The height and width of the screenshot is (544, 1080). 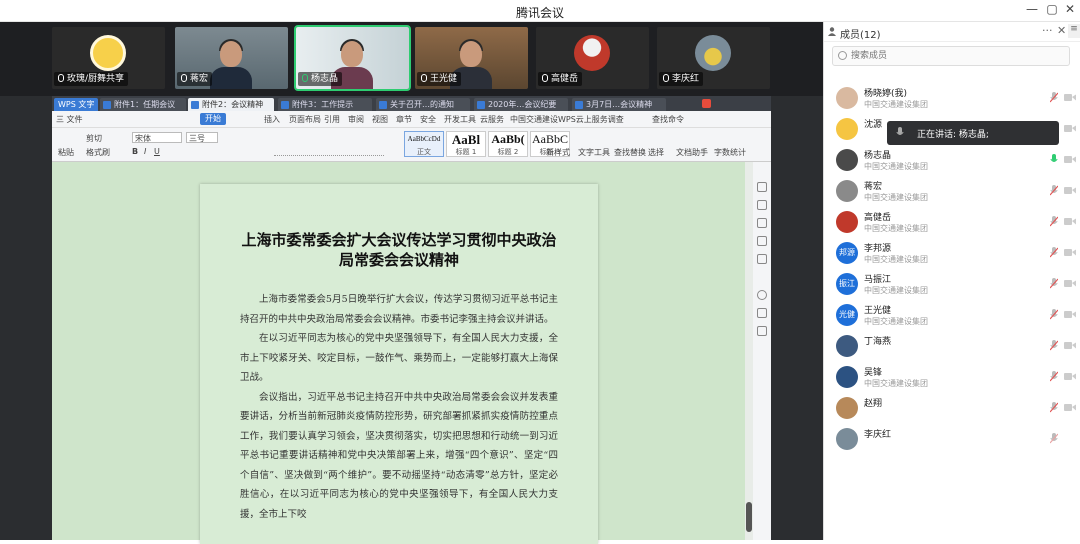 What do you see at coordinates (380, 119) in the screenshot?
I see `menu-view: 视图` at bounding box center [380, 119].